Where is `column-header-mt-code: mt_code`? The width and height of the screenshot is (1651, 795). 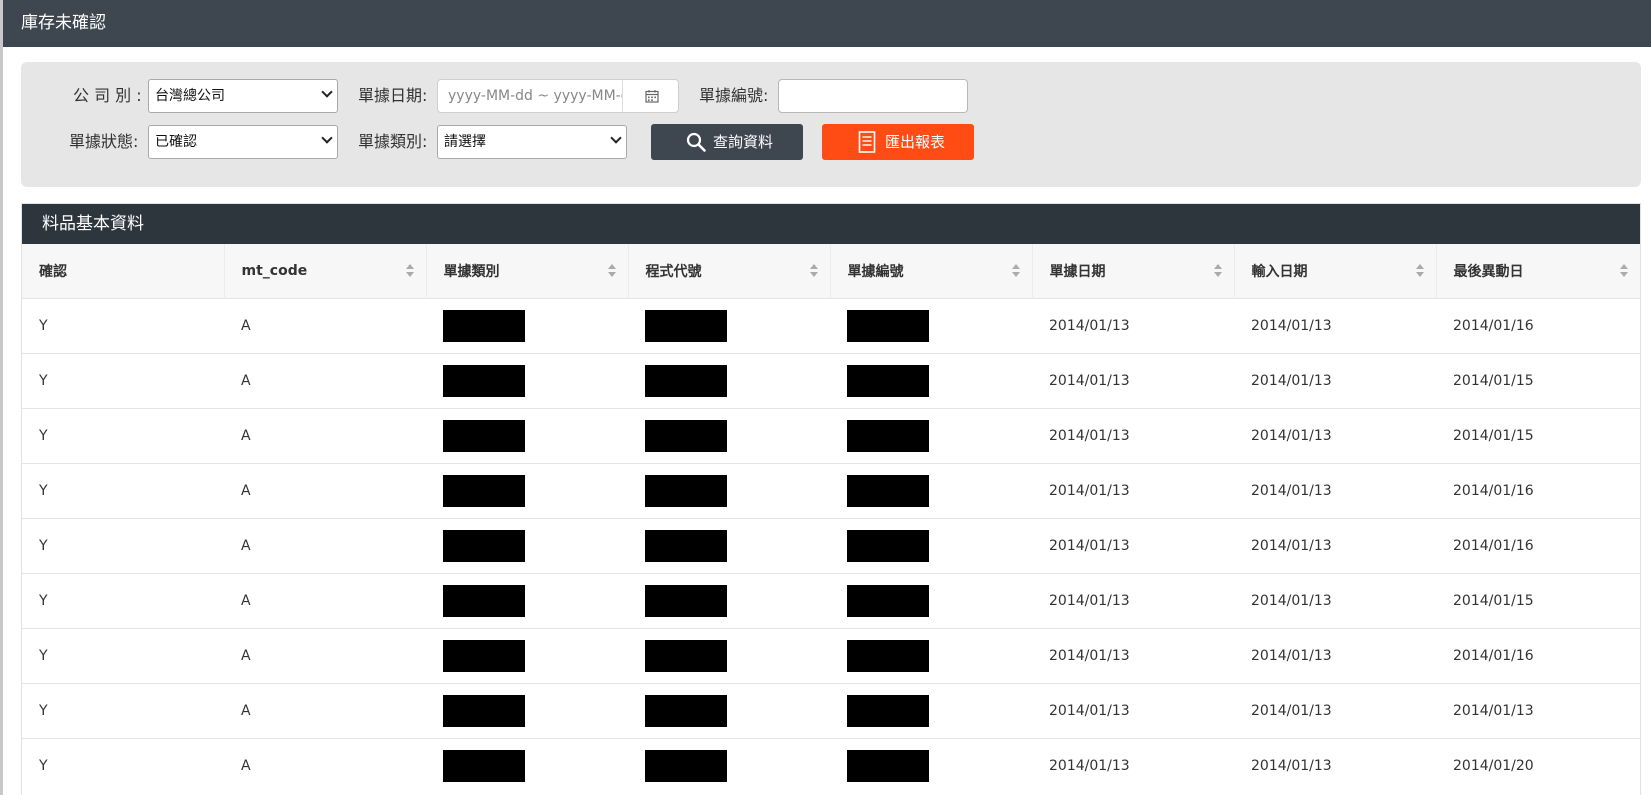
column-header-mt-code: mt_code is located at coordinates (325, 271).